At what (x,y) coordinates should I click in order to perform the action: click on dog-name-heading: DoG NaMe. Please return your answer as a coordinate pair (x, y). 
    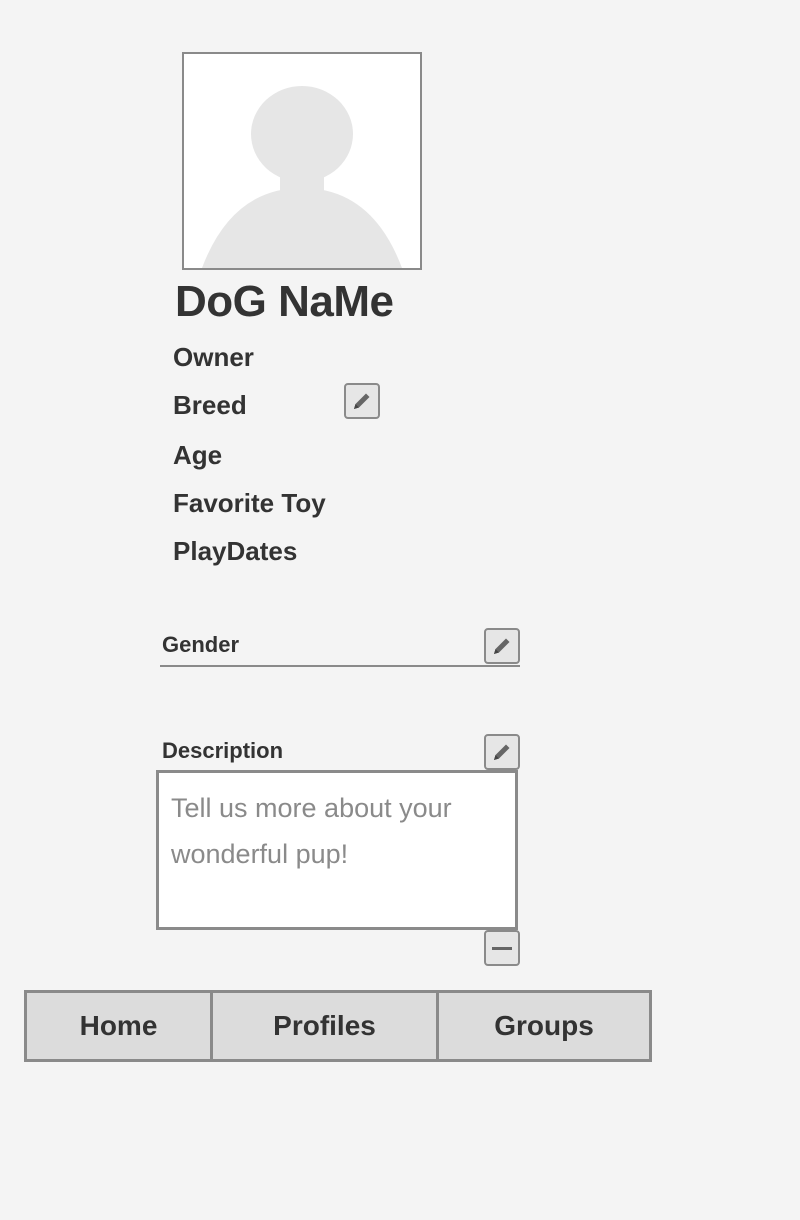
    Looking at the image, I should click on (284, 301).